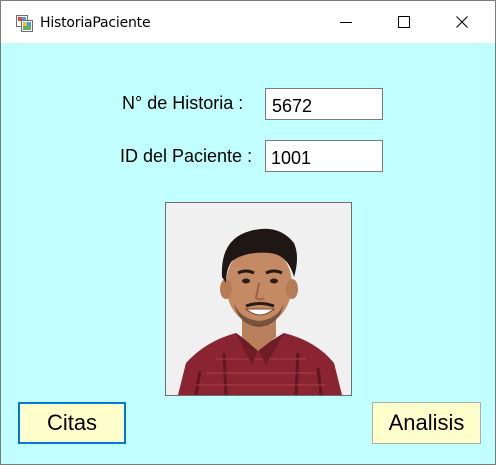 This screenshot has width=496, height=465. I want to click on historia-input, so click(324, 104).